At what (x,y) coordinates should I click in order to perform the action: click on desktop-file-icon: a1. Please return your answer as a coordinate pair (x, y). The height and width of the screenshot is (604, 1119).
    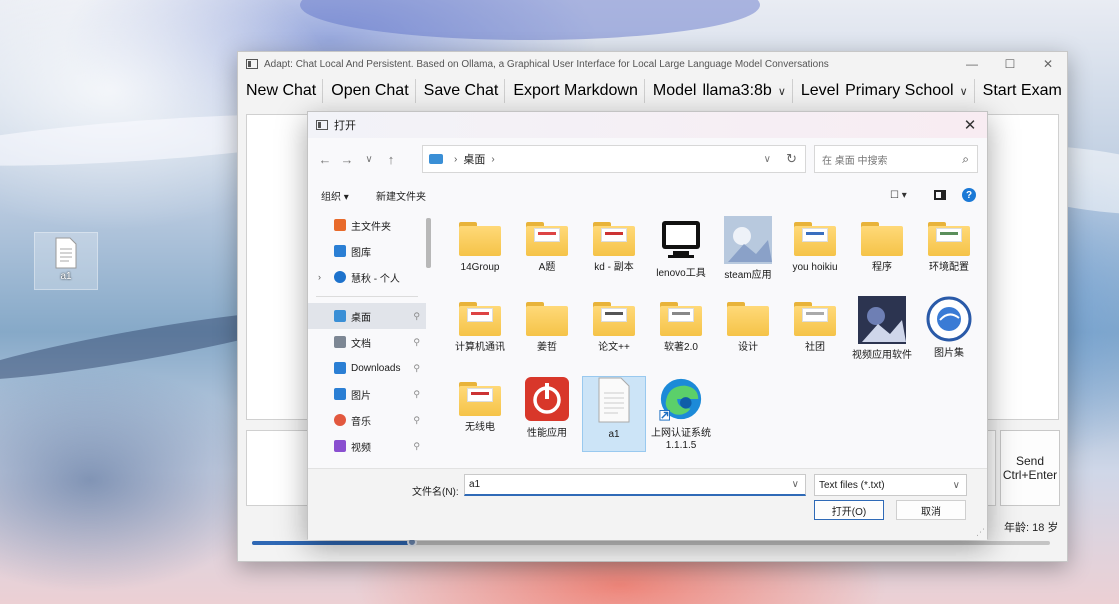
    Looking at the image, I should click on (66, 261).